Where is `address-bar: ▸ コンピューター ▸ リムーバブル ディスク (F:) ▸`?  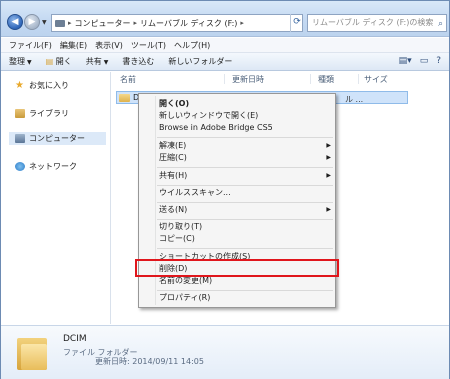 address-bar: ▸ コンピューター ▸ リムーバブル ディスク (F:) ▸ is located at coordinates (177, 23).